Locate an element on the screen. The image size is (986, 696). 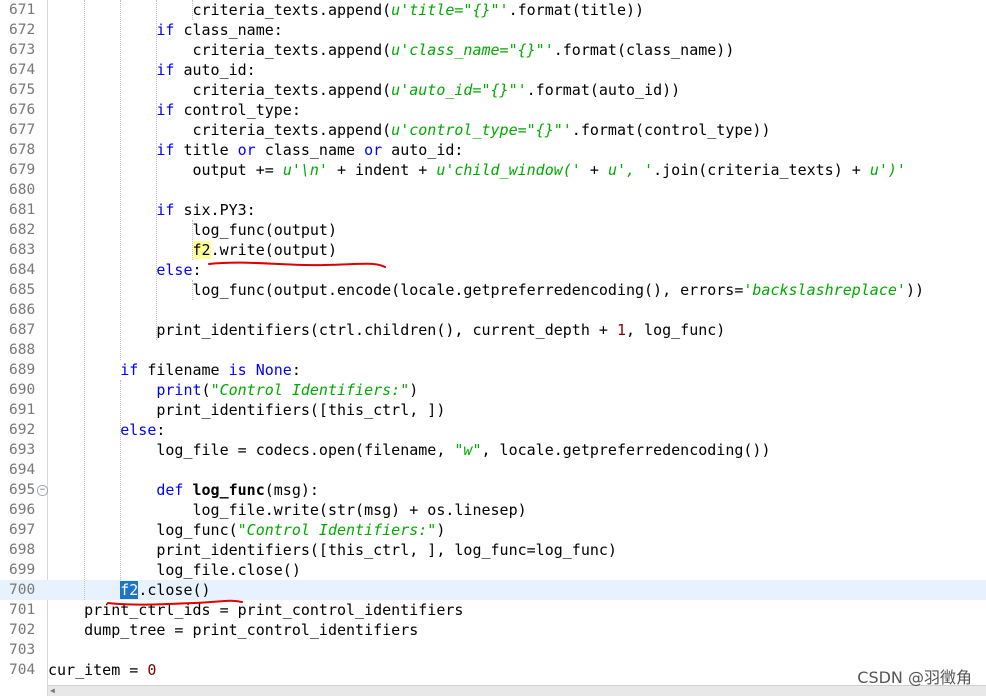
code-token: : is located at coordinates (296, 370).